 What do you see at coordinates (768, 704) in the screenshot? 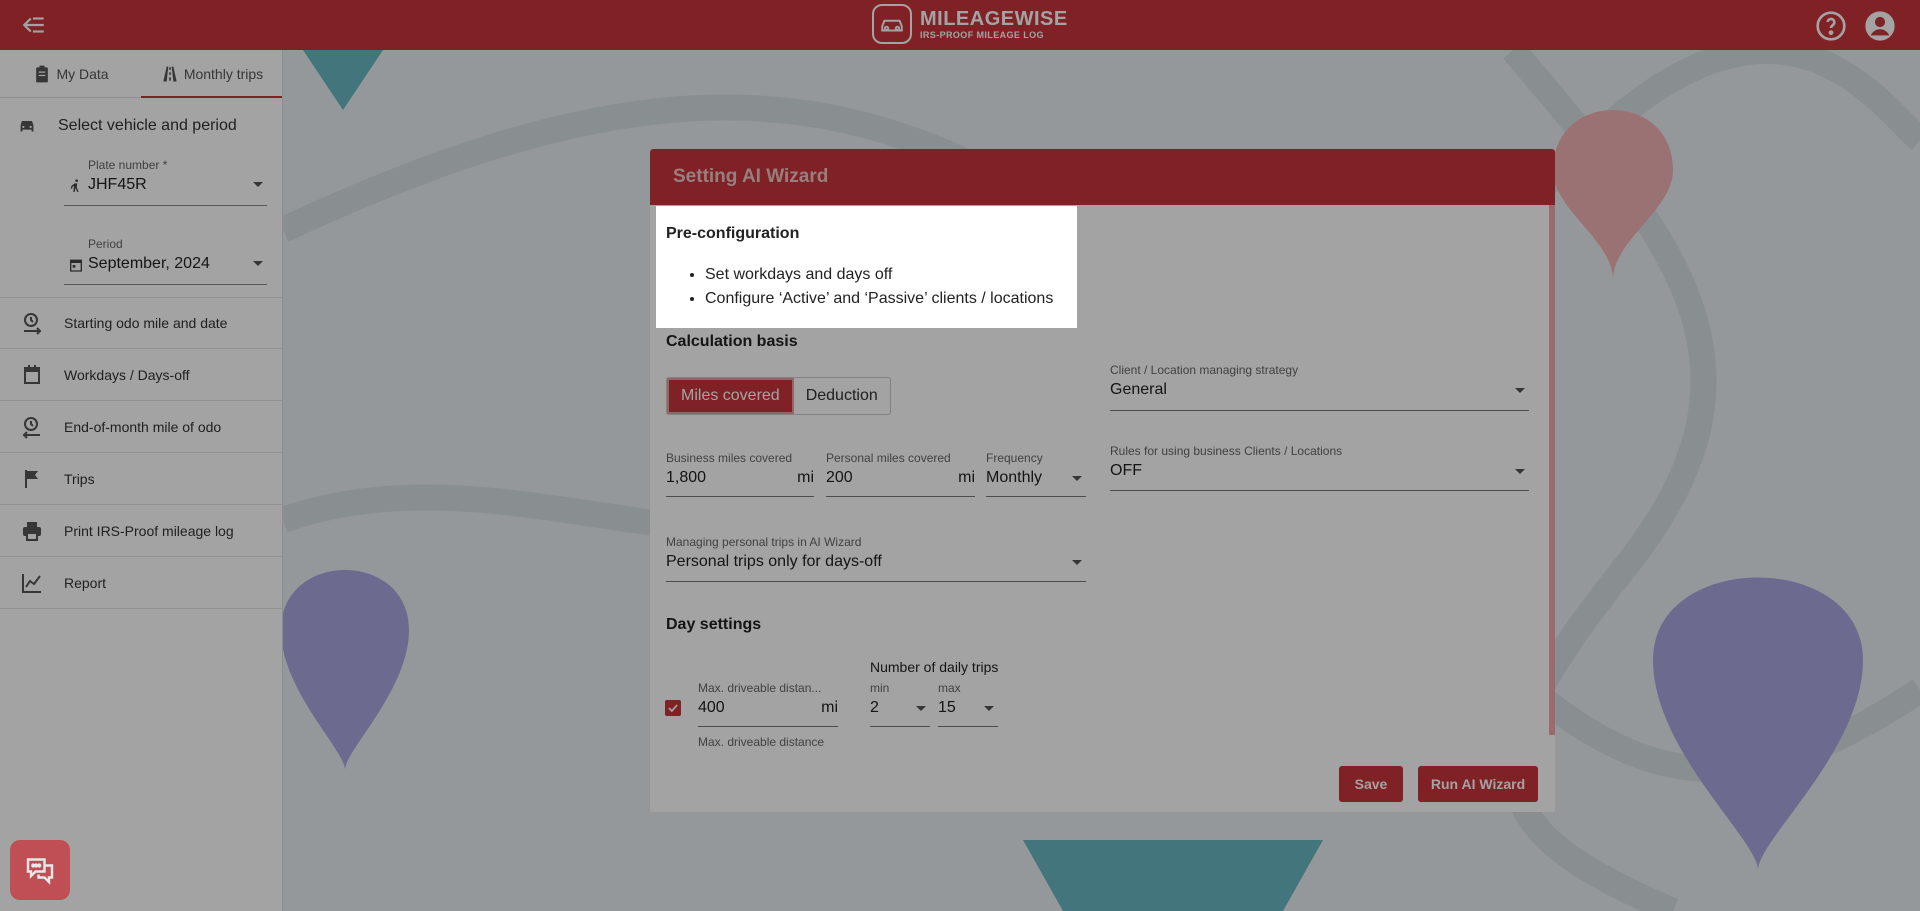
I see `max-distance-input: Max. driveable distan... 400 mi` at bounding box center [768, 704].